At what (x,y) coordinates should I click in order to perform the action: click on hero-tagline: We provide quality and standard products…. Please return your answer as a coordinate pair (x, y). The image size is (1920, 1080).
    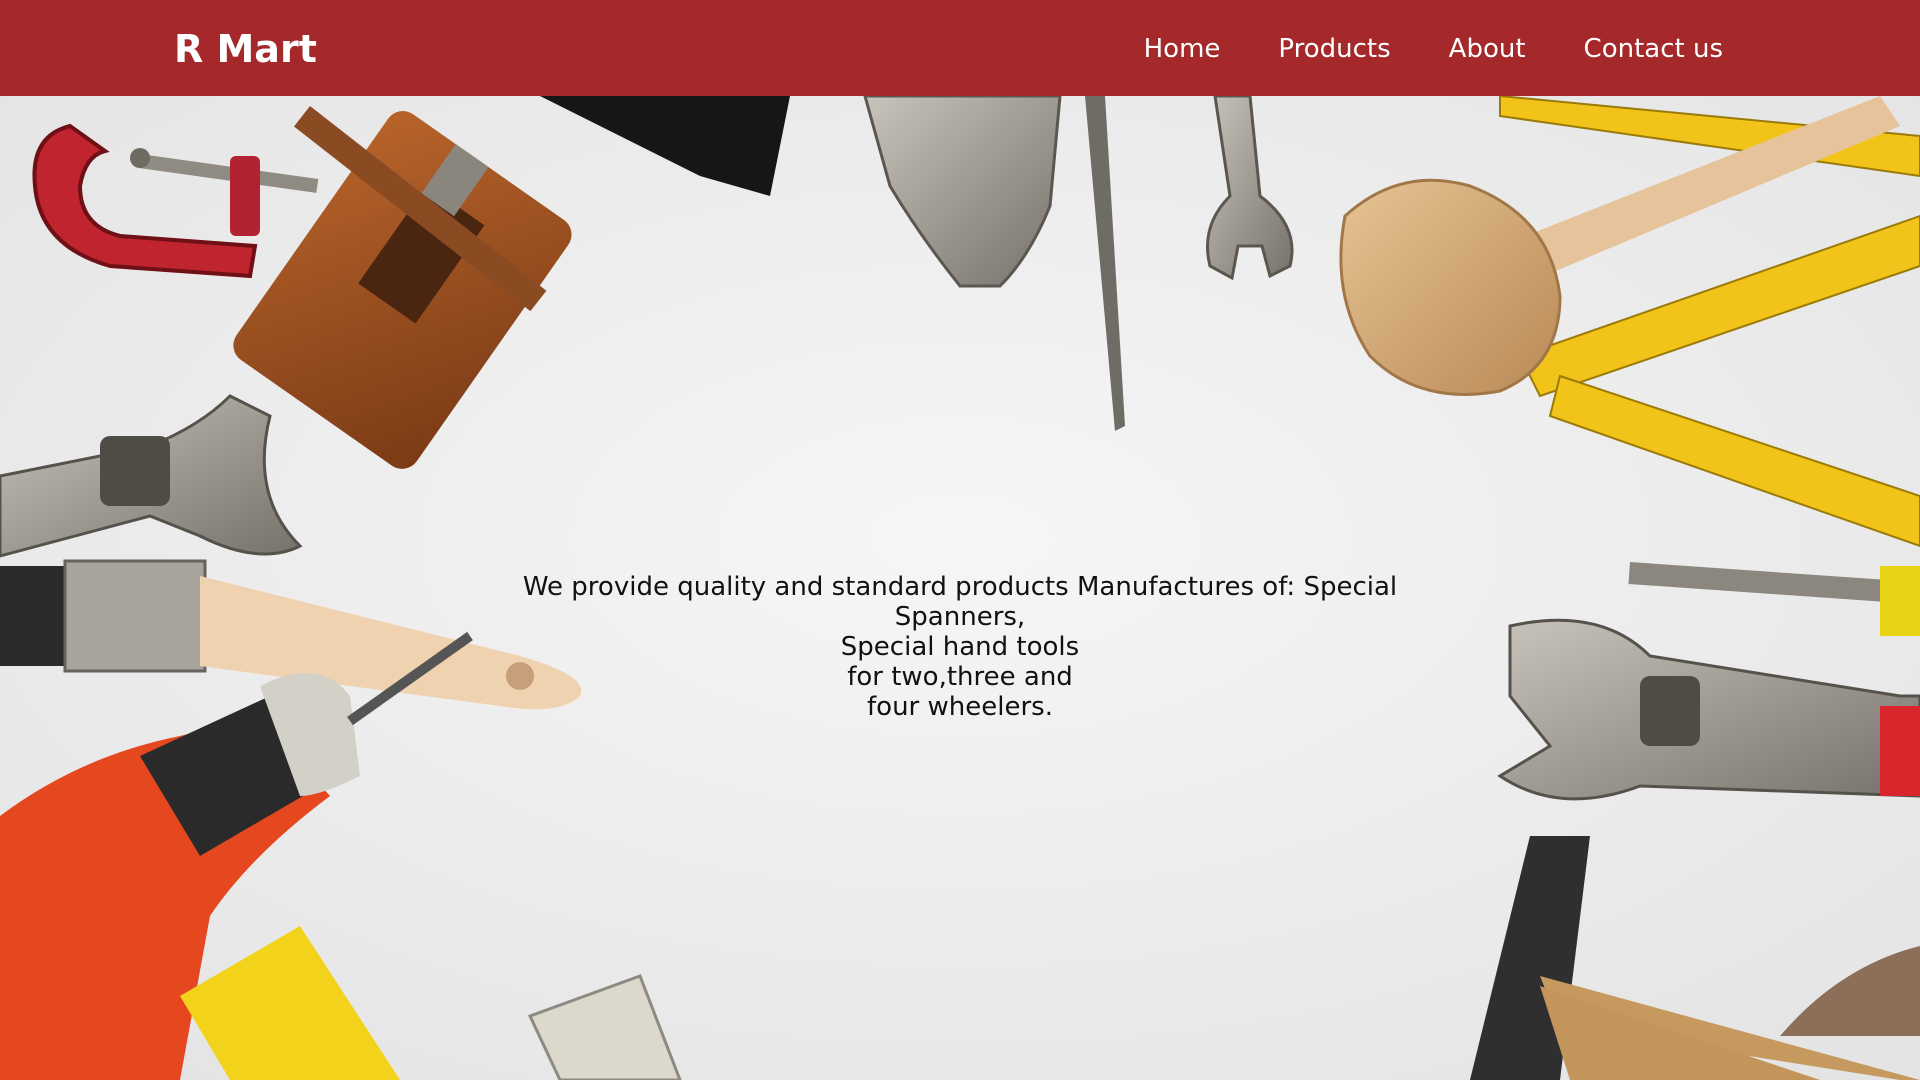
    Looking at the image, I should click on (960, 647).